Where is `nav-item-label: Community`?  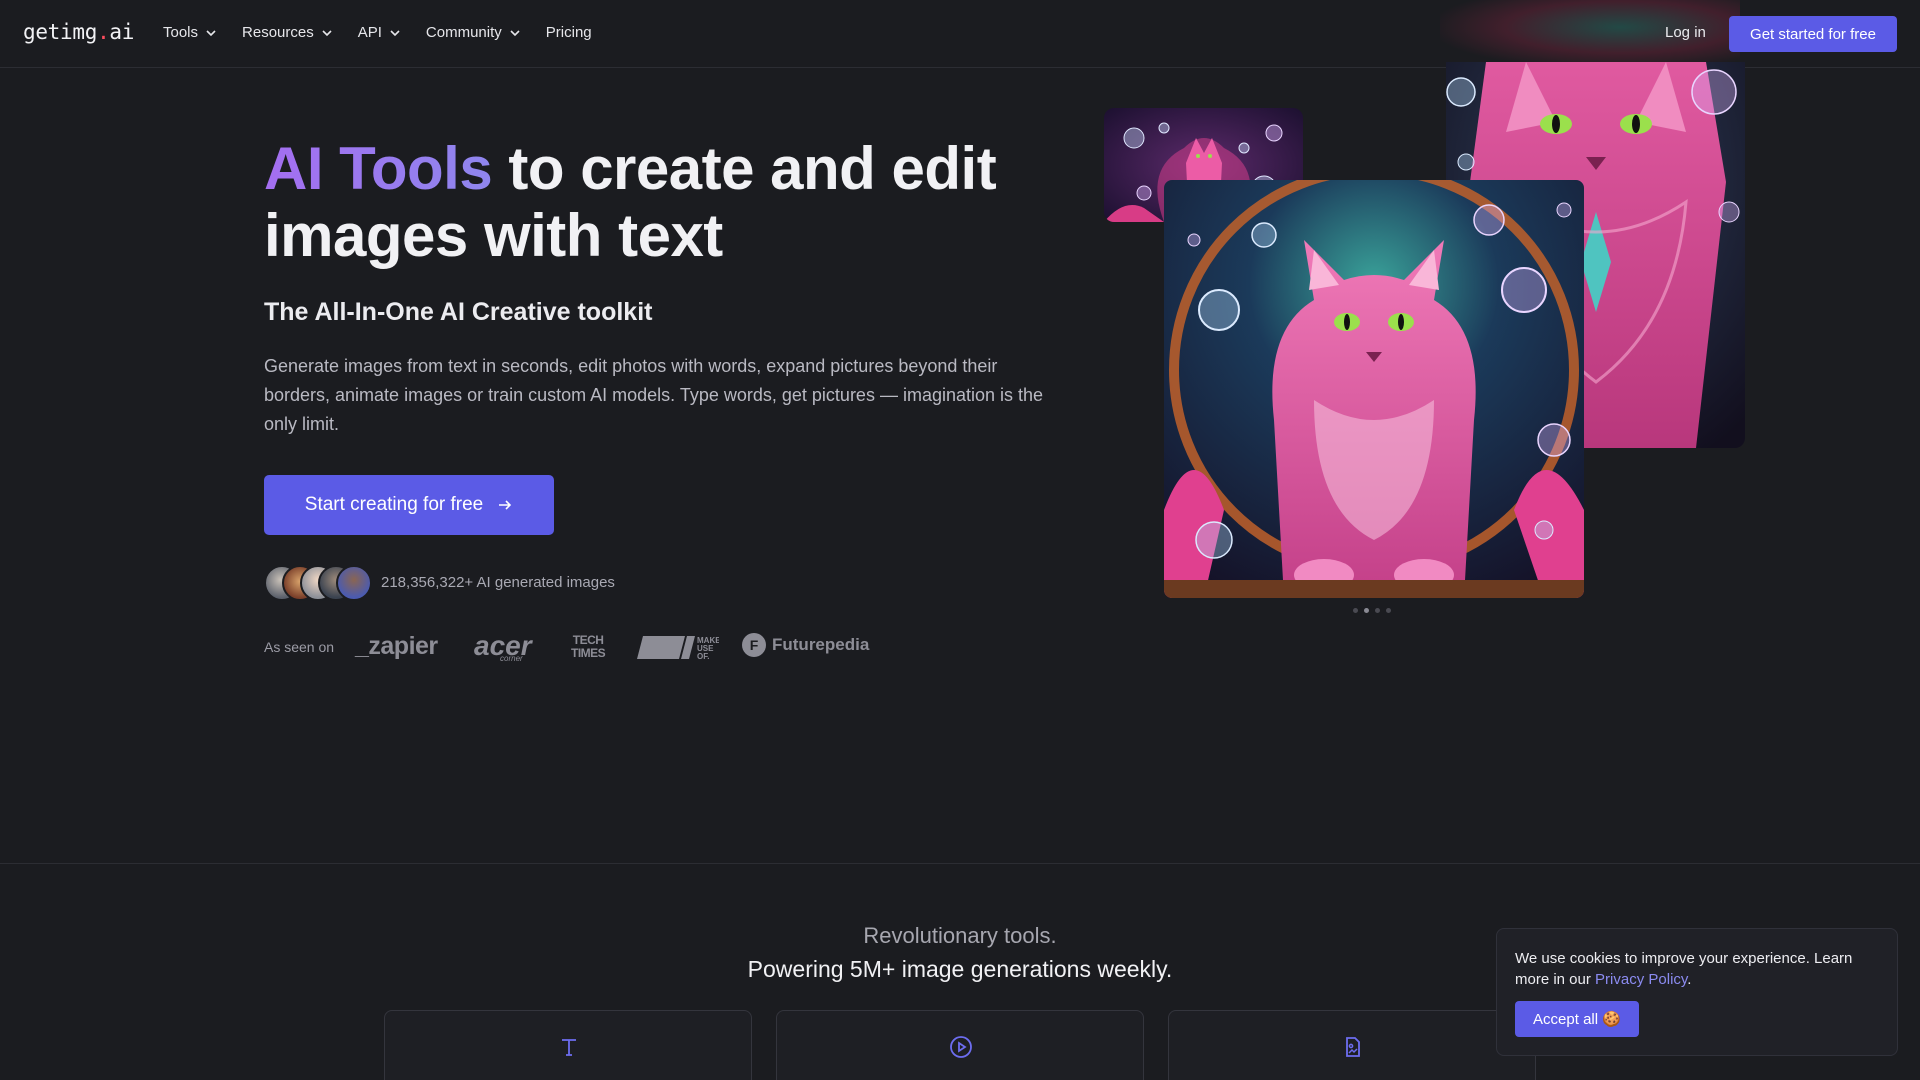 nav-item-label: Community is located at coordinates (463, 32).